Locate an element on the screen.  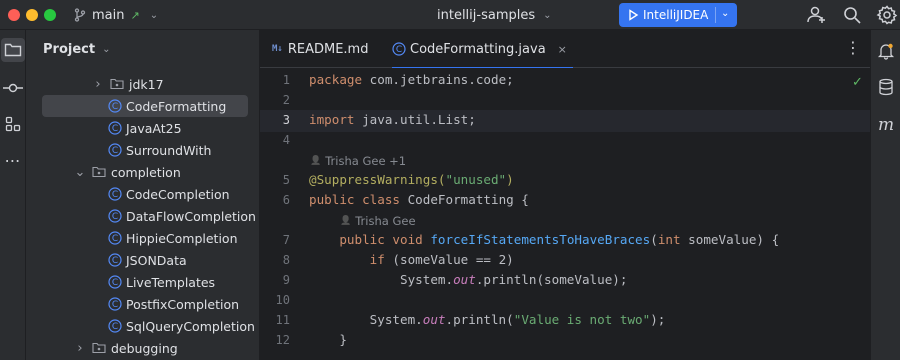
minimize-window-button is located at coordinates (32, 15).